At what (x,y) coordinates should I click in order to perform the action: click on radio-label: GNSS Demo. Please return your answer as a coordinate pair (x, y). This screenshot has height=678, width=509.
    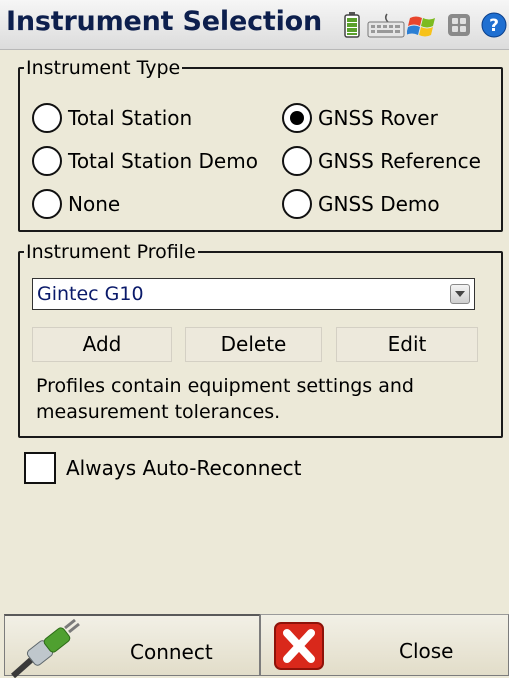
    Looking at the image, I should click on (379, 204).